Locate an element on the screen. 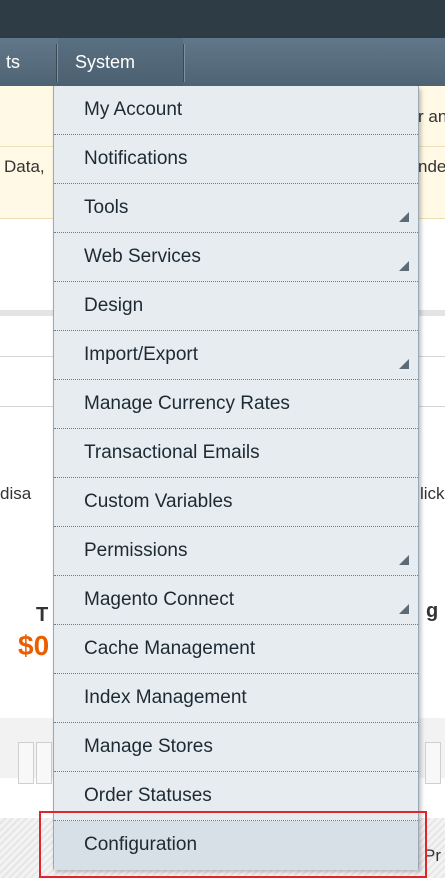  menu-item-label: Manage Currency Rates is located at coordinates (187, 403).